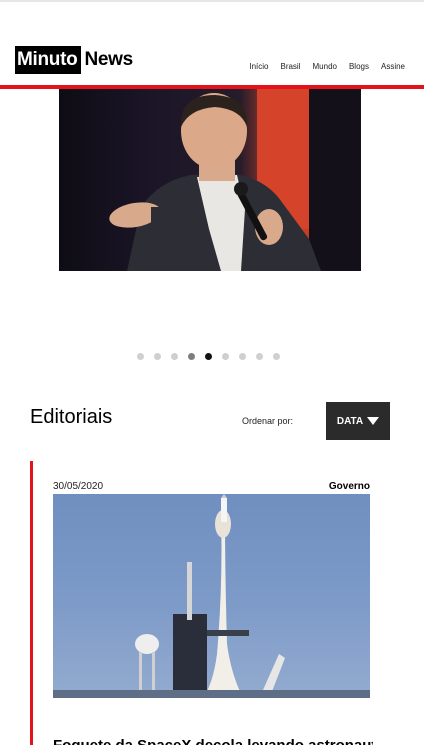 This screenshot has height=745, width=424. I want to click on carousel-dot-active, so click(208, 356).